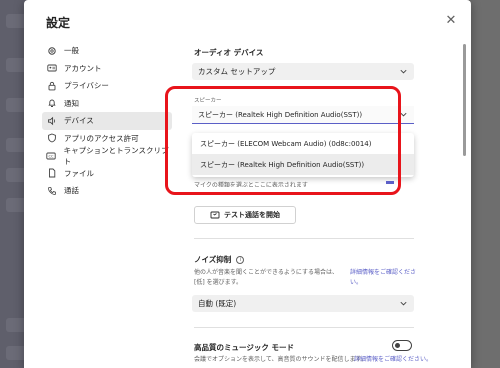 The height and width of the screenshot is (368, 500). I want to click on nav-item-captions: CC キャプションとトランスクリプト, so click(107, 155).